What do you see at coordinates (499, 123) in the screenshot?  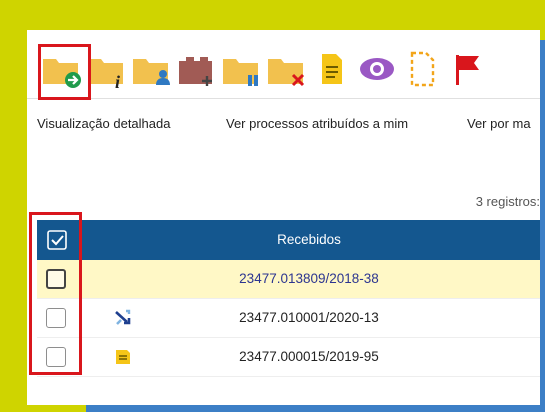 I see `view-by-link: Ver por ma` at bounding box center [499, 123].